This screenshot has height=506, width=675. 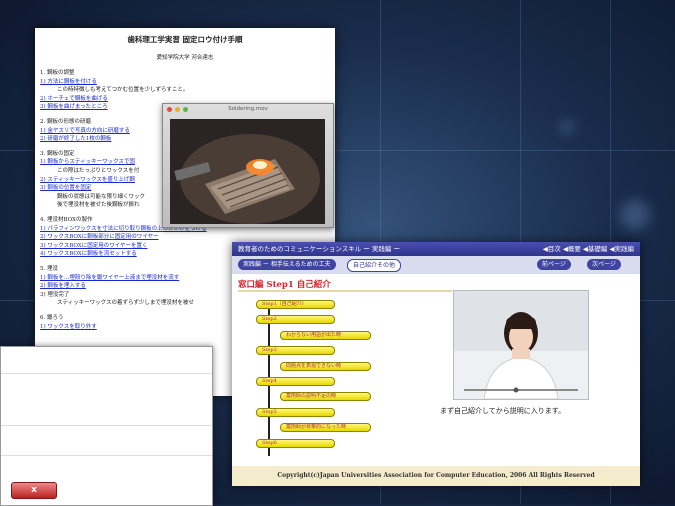 What do you see at coordinates (287, 264) in the screenshot?
I see `breadcrumb-section: 実践編 ー 相手伝えるための工夫` at bounding box center [287, 264].